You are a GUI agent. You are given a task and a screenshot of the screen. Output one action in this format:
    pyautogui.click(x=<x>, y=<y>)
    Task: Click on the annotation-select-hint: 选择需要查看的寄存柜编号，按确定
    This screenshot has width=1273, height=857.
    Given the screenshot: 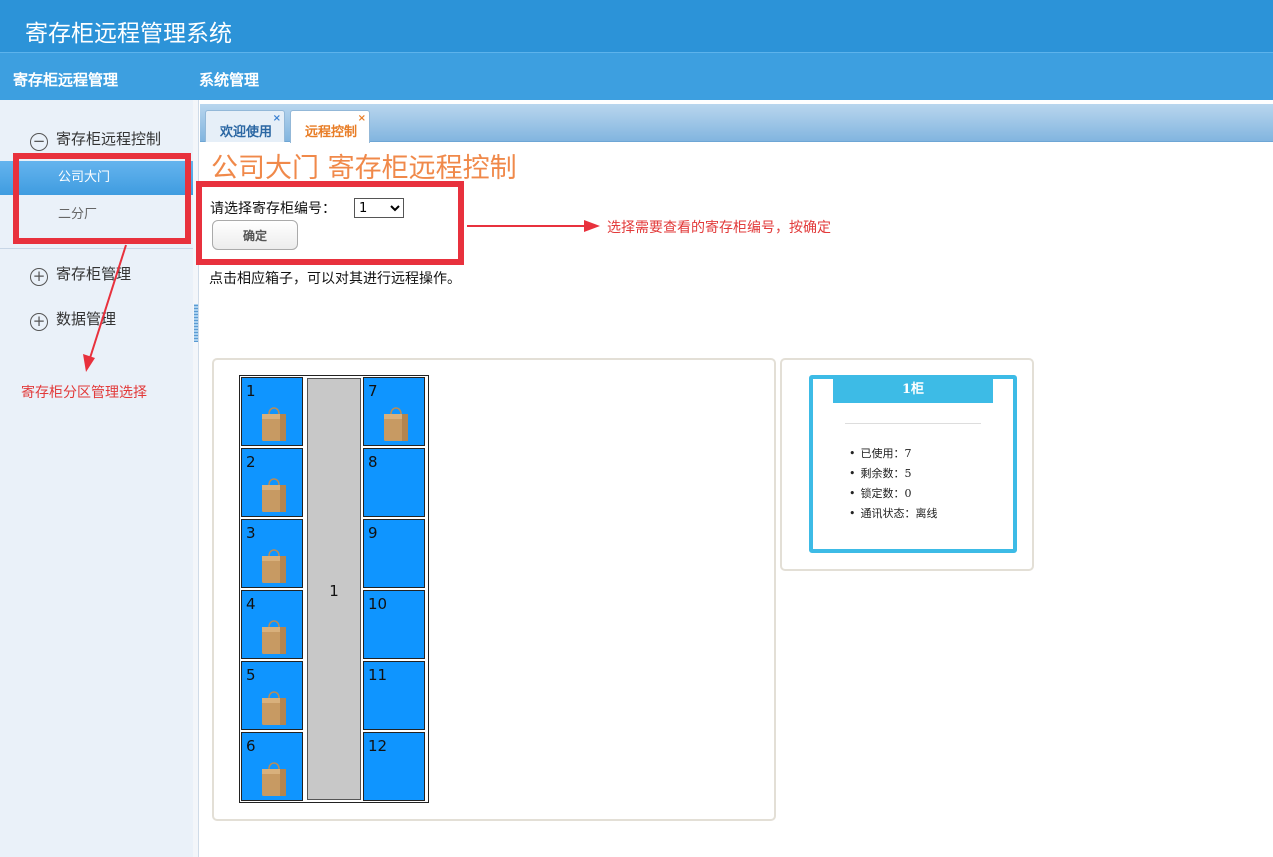 What is the action you would take?
    pyautogui.click(x=719, y=228)
    